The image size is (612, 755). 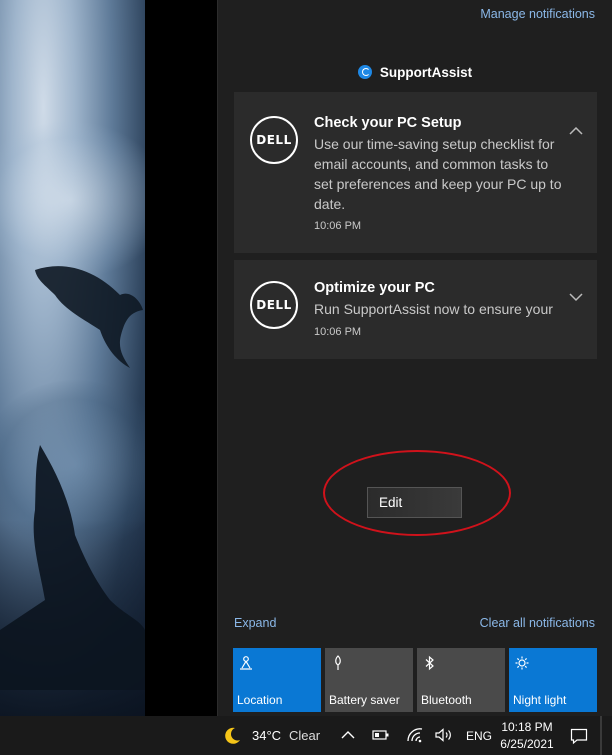 I want to click on battery-saver-icon, so click(x=338, y=662).